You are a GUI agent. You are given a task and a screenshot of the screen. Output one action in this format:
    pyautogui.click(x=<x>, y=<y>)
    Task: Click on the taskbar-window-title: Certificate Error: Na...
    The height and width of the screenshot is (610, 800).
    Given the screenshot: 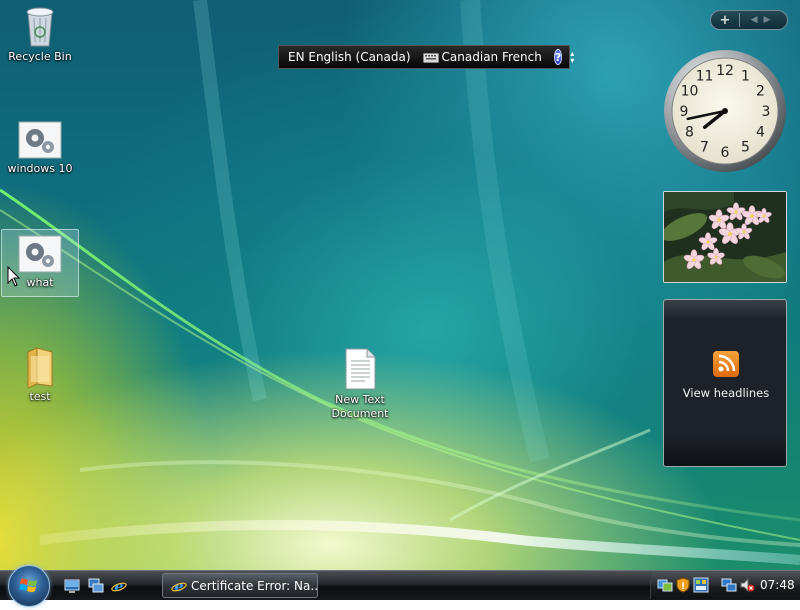 What is the action you would take?
    pyautogui.click(x=254, y=585)
    